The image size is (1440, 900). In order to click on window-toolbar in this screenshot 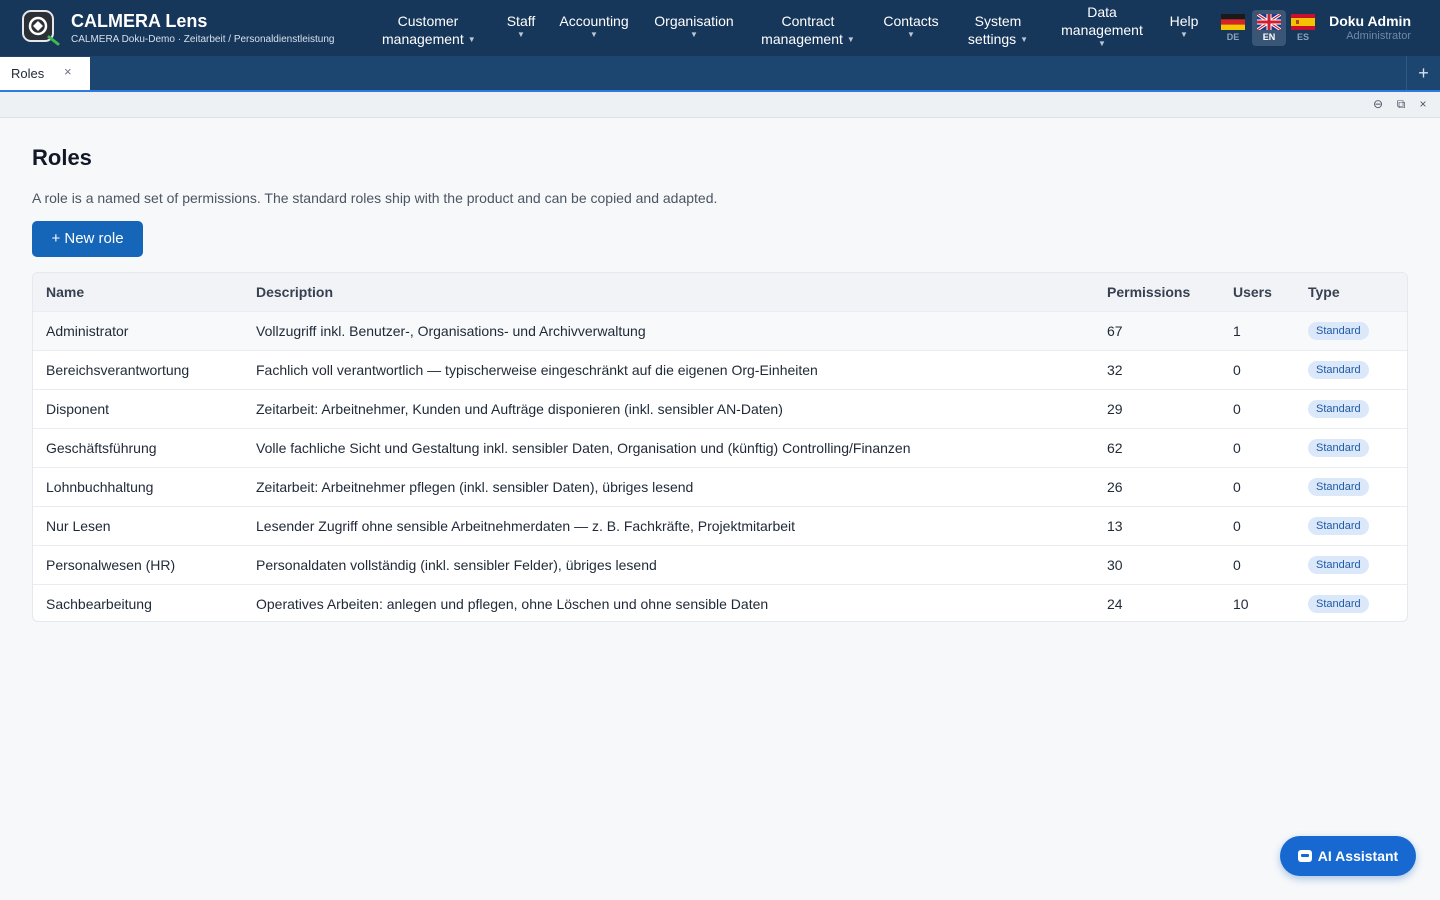, I will do `click(720, 105)`.